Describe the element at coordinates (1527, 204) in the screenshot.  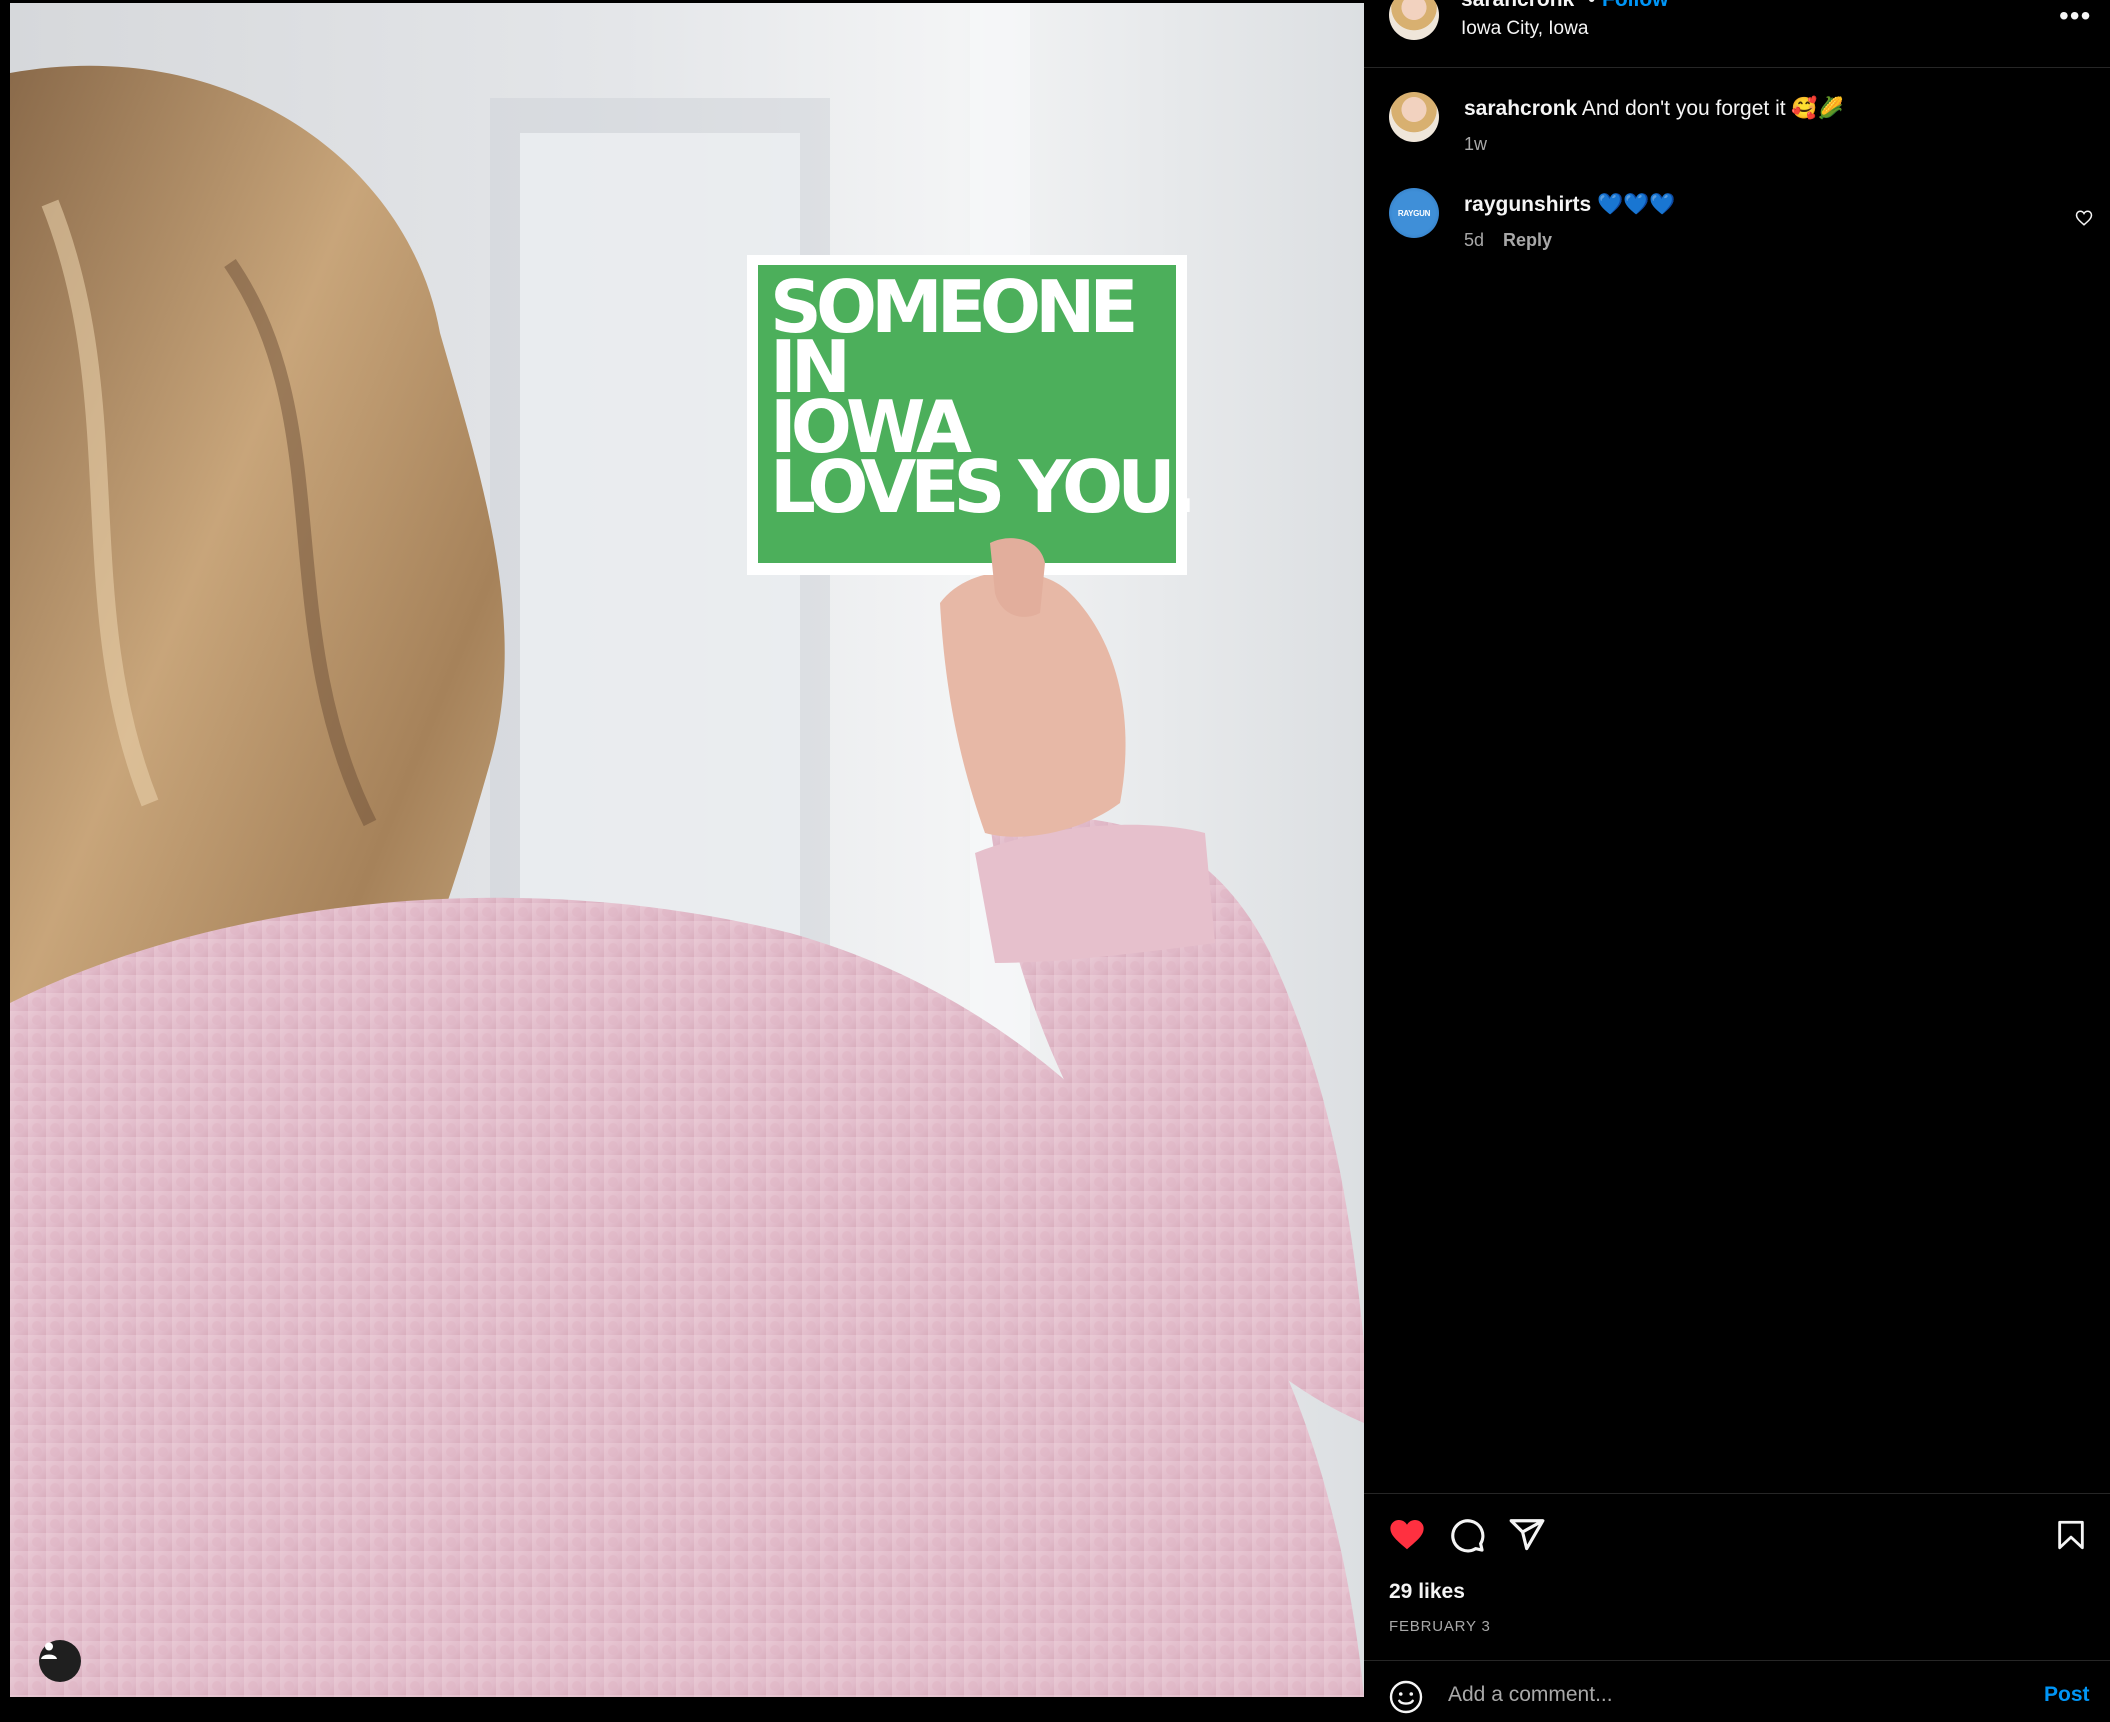
I see `comment-username: raygunshirts` at that location.